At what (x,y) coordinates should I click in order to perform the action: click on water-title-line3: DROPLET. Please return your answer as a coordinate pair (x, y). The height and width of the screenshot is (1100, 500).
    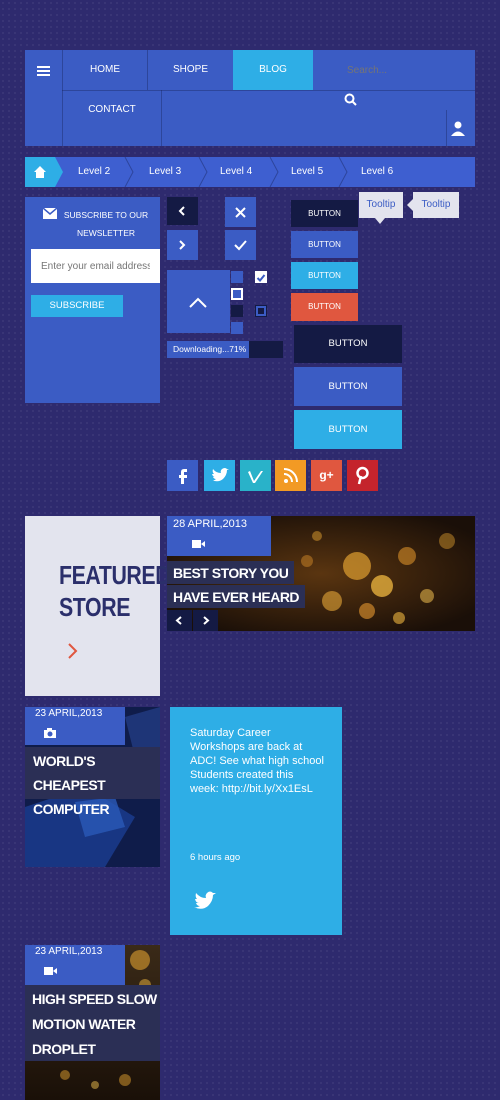
    Looking at the image, I should click on (64, 1049).